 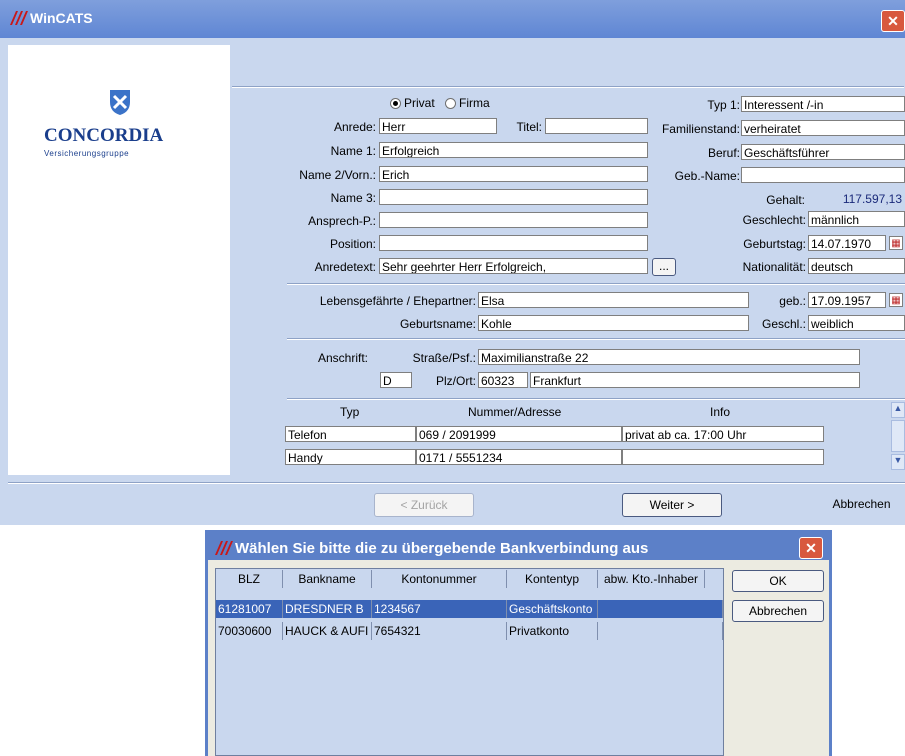 I want to click on geschlecht-label: Geschlecht:, so click(x=774, y=220).